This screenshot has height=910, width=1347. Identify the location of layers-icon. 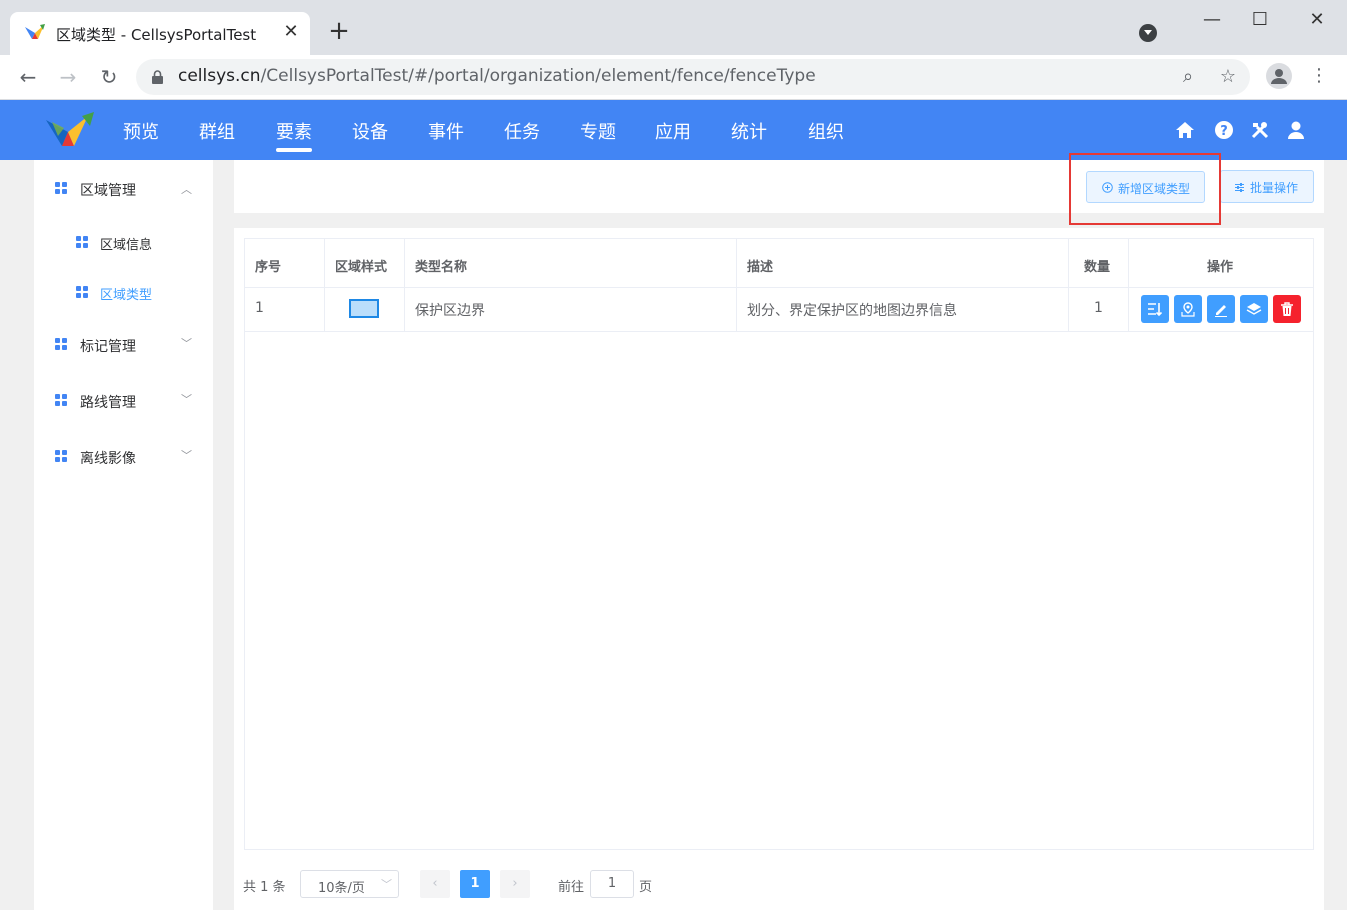
(1254, 309).